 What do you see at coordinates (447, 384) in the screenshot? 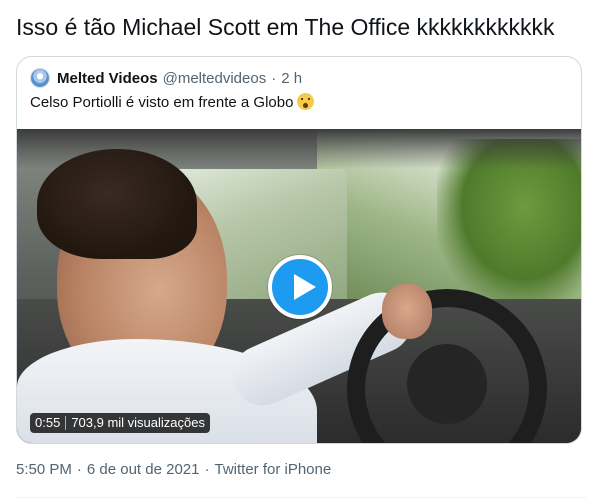
I see `video-frame-wheel-hub` at bounding box center [447, 384].